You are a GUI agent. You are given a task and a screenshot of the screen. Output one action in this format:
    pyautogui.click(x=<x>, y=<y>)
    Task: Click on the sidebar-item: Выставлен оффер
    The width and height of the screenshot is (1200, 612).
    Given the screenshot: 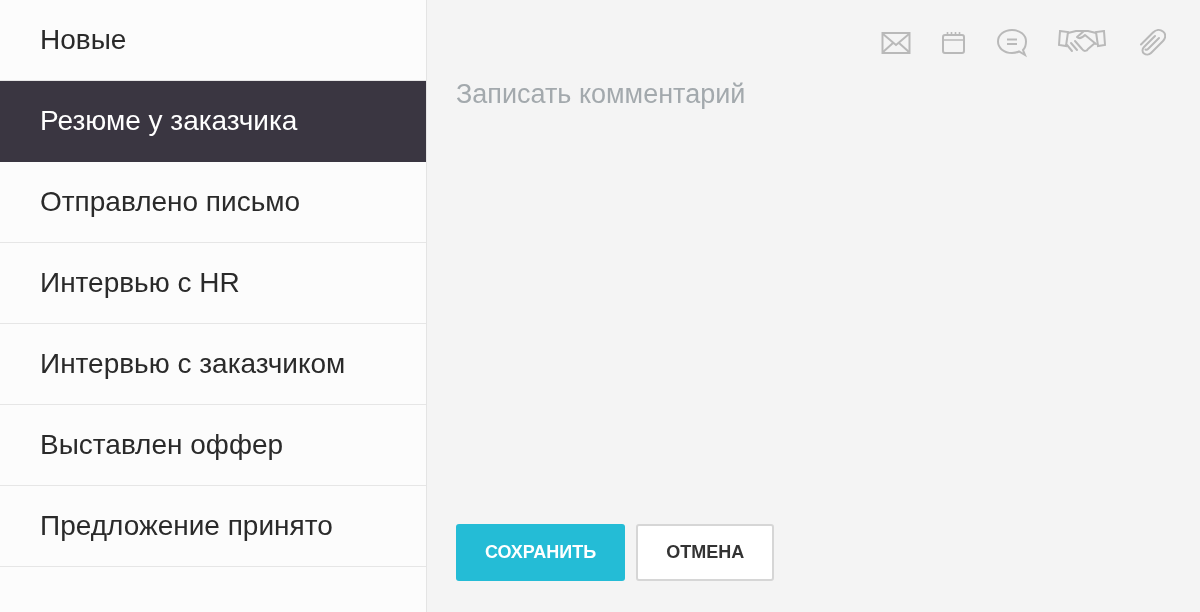 What is the action you would take?
    pyautogui.click(x=213, y=445)
    